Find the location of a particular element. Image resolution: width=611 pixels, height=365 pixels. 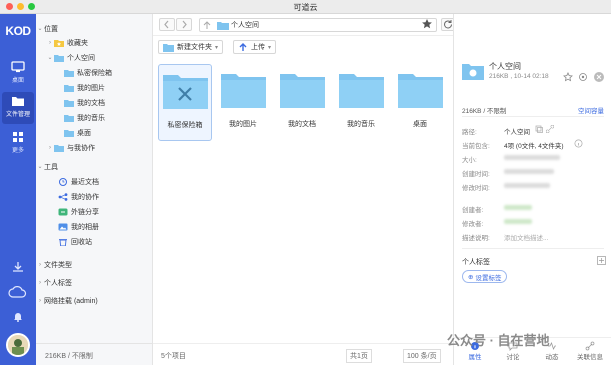

sidebar-item-pictures: 我的图片 is located at coordinates (94, 87).